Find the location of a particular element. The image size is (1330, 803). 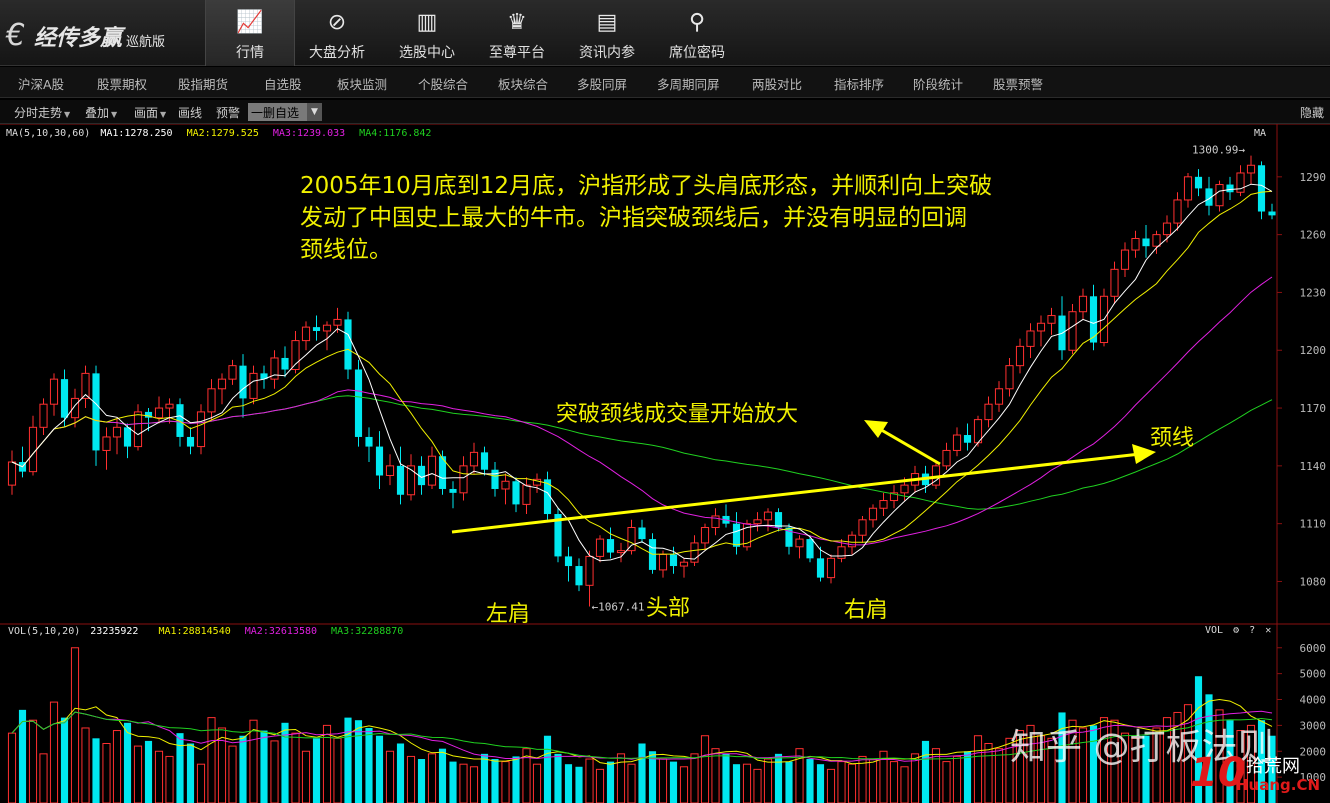

toolbar-item: 画面 ▼ is located at coordinates (150, 112).